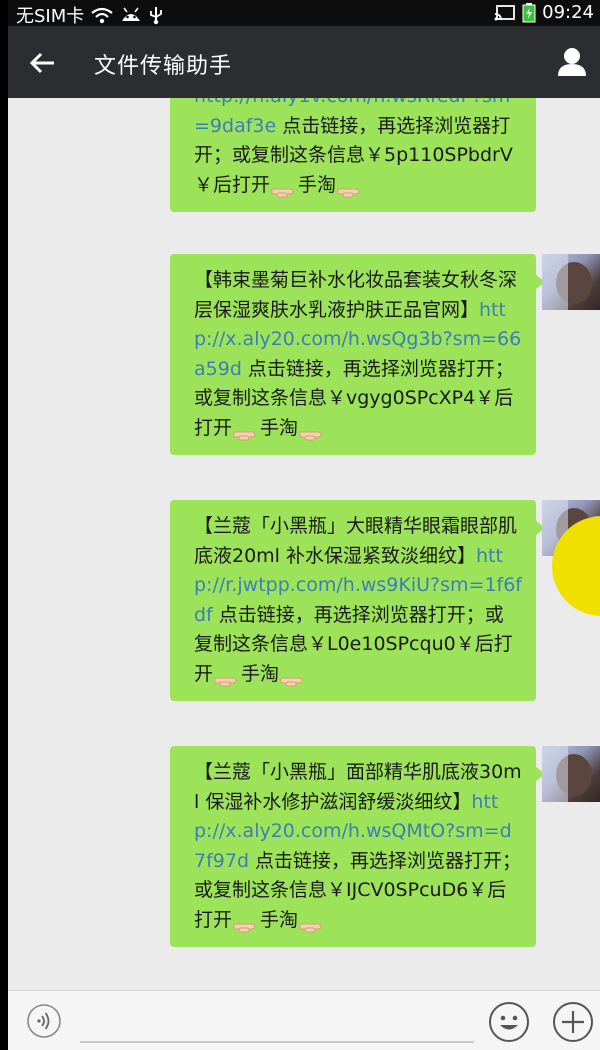 The width and height of the screenshot is (600, 1050). Describe the element at coordinates (102, 15) in the screenshot. I see `wifi-icon` at that location.